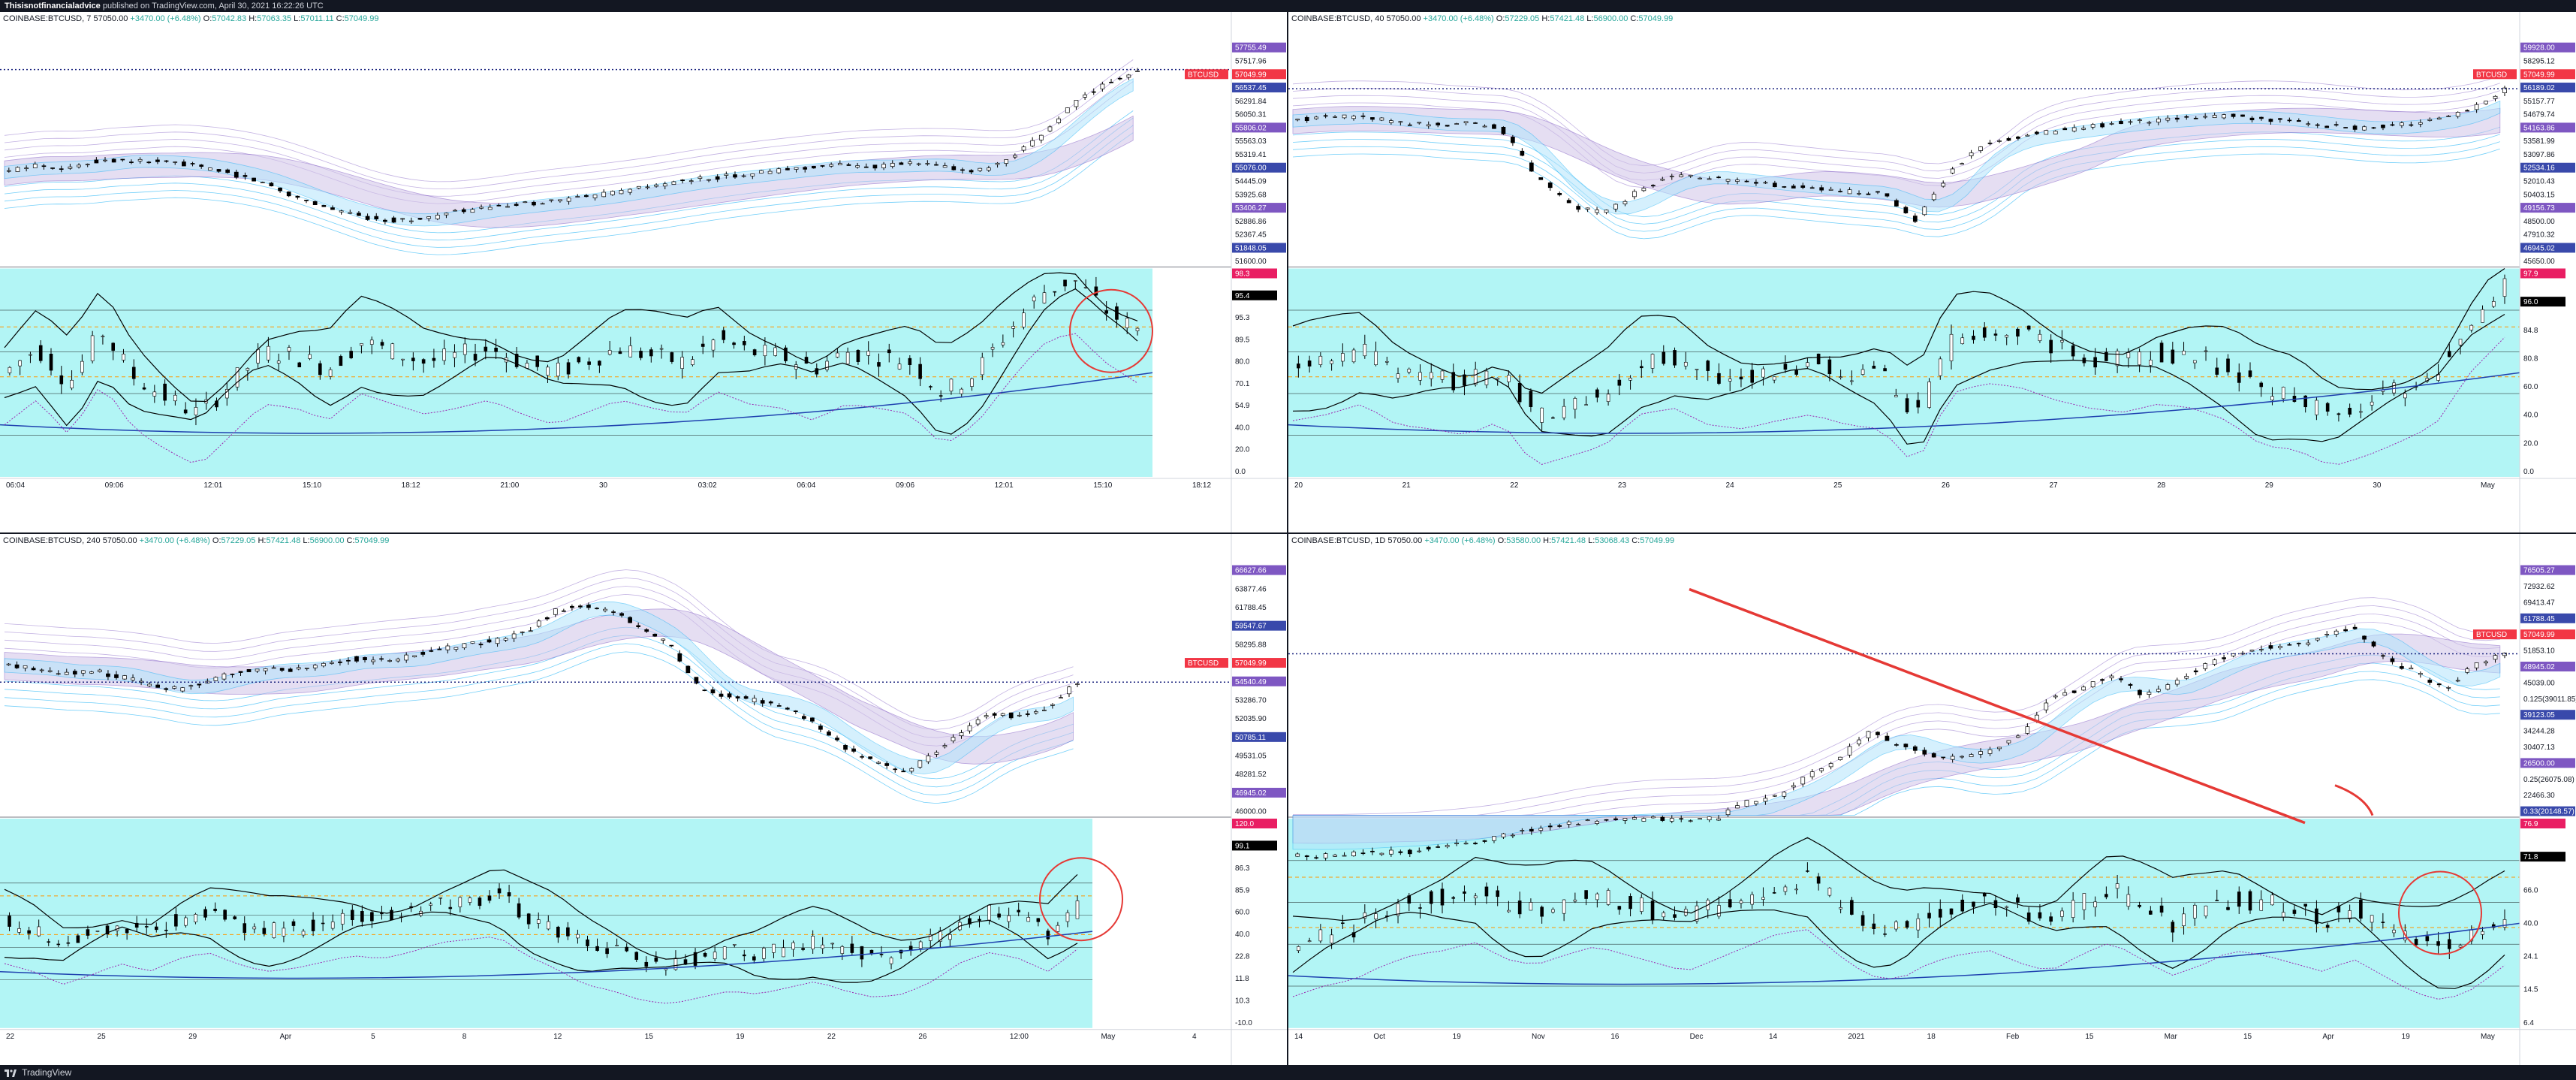  I want to click on price-axis-label: 53097.86, so click(2539, 155).